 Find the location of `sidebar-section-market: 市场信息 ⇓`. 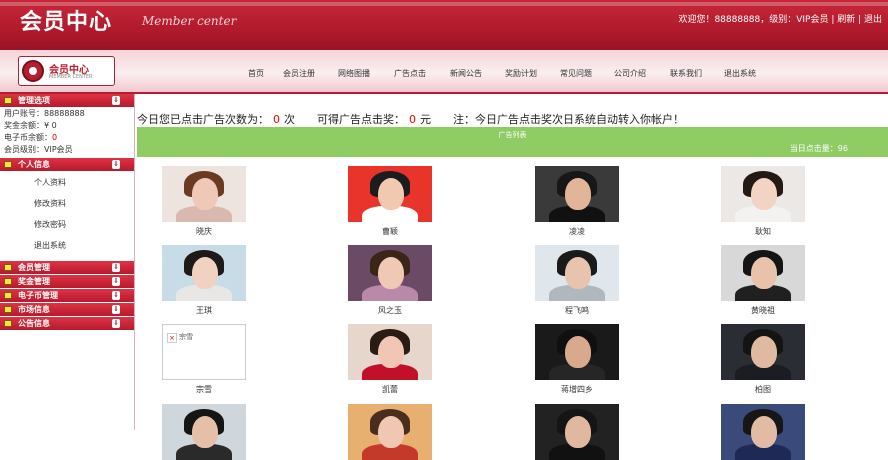

sidebar-section-market: 市场信息 ⇓ is located at coordinates (67, 309).